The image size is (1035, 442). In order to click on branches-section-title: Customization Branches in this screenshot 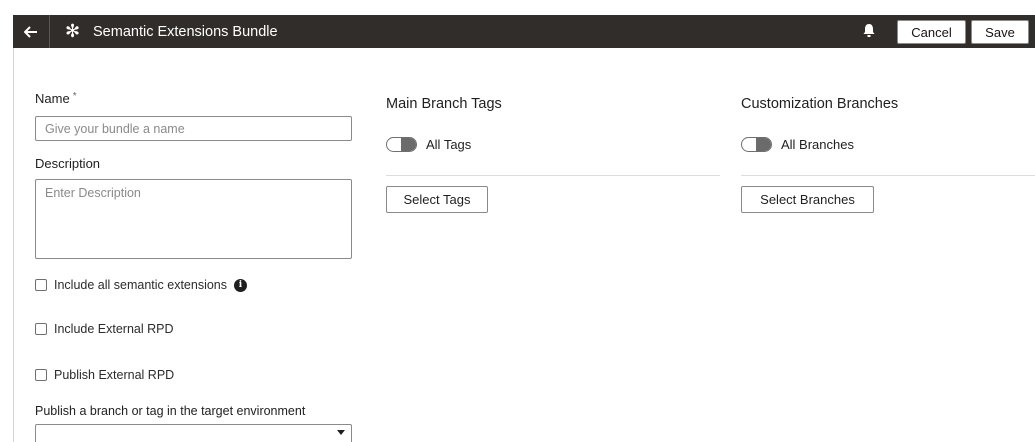, I will do `click(820, 104)`.